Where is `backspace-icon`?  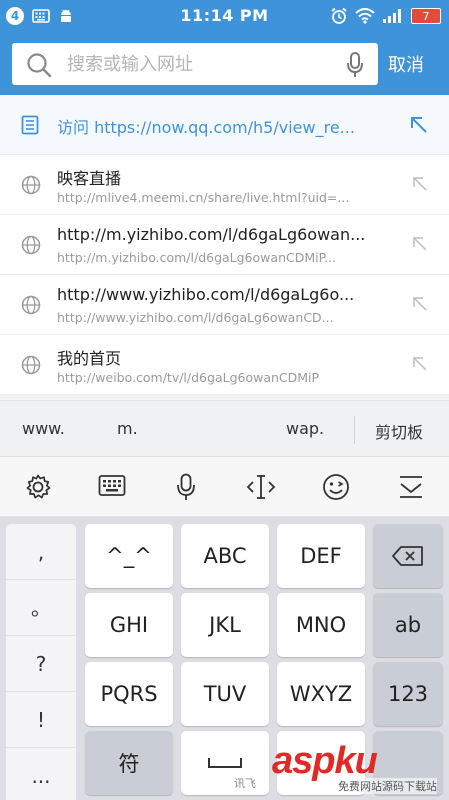 backspace-icon is located at coordinates (407, 556).